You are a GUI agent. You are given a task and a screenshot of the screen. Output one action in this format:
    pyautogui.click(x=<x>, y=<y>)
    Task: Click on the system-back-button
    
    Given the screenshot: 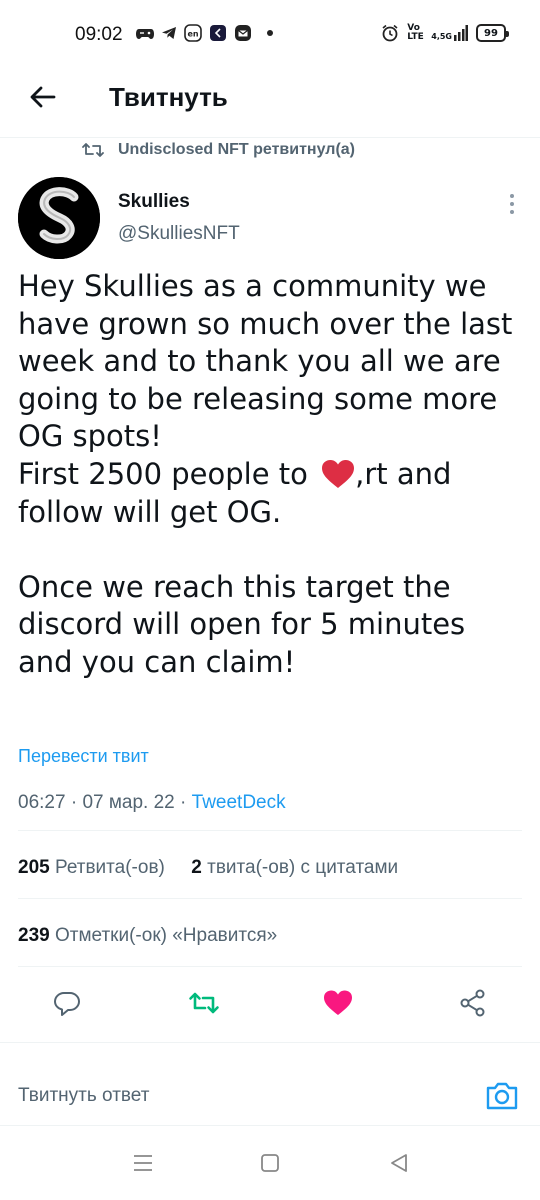 What is the action you would take?
    pyautogui.click(x=399, y=1163)
    